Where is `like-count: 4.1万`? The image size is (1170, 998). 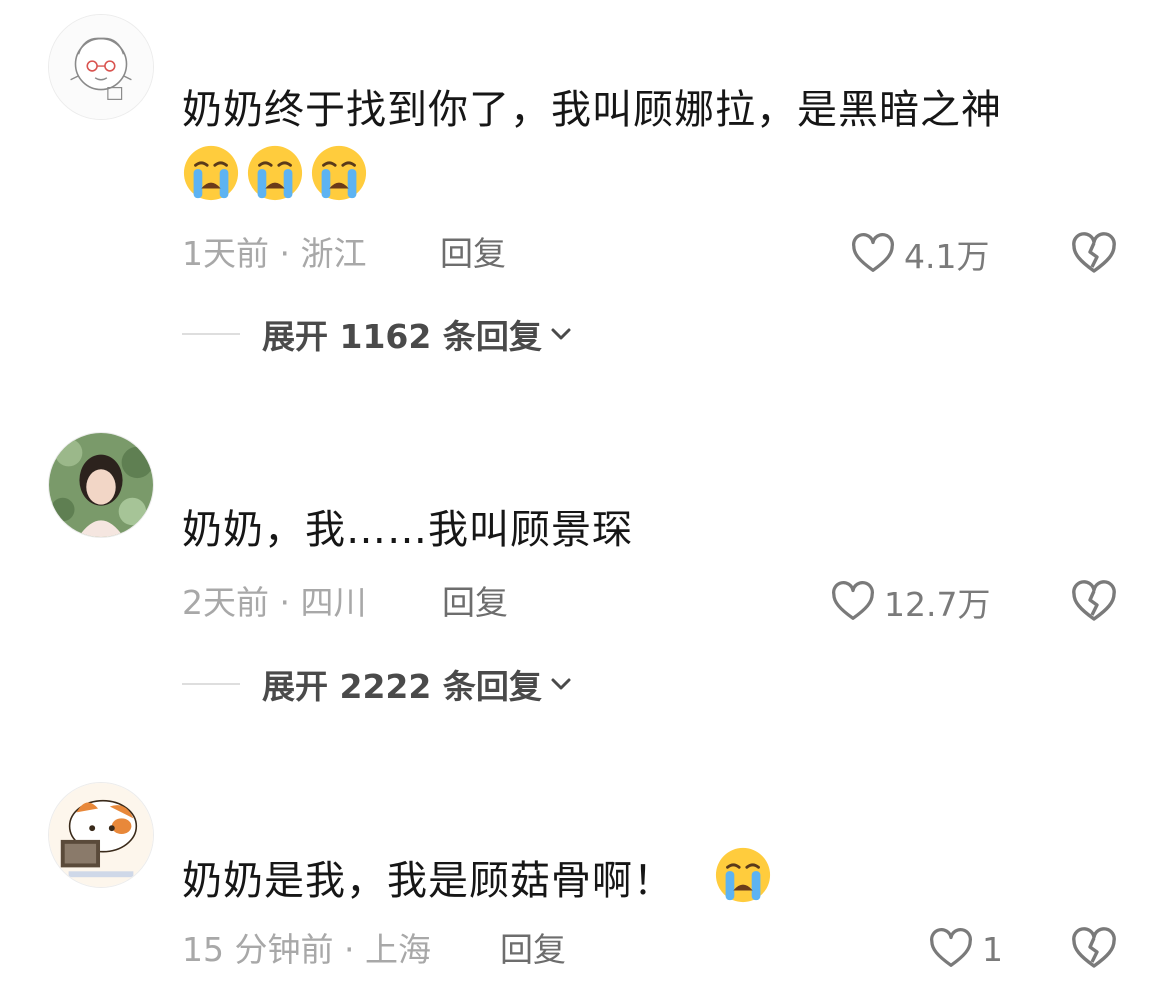
like-count: 4.1万 is located at coordinates (947, 256).